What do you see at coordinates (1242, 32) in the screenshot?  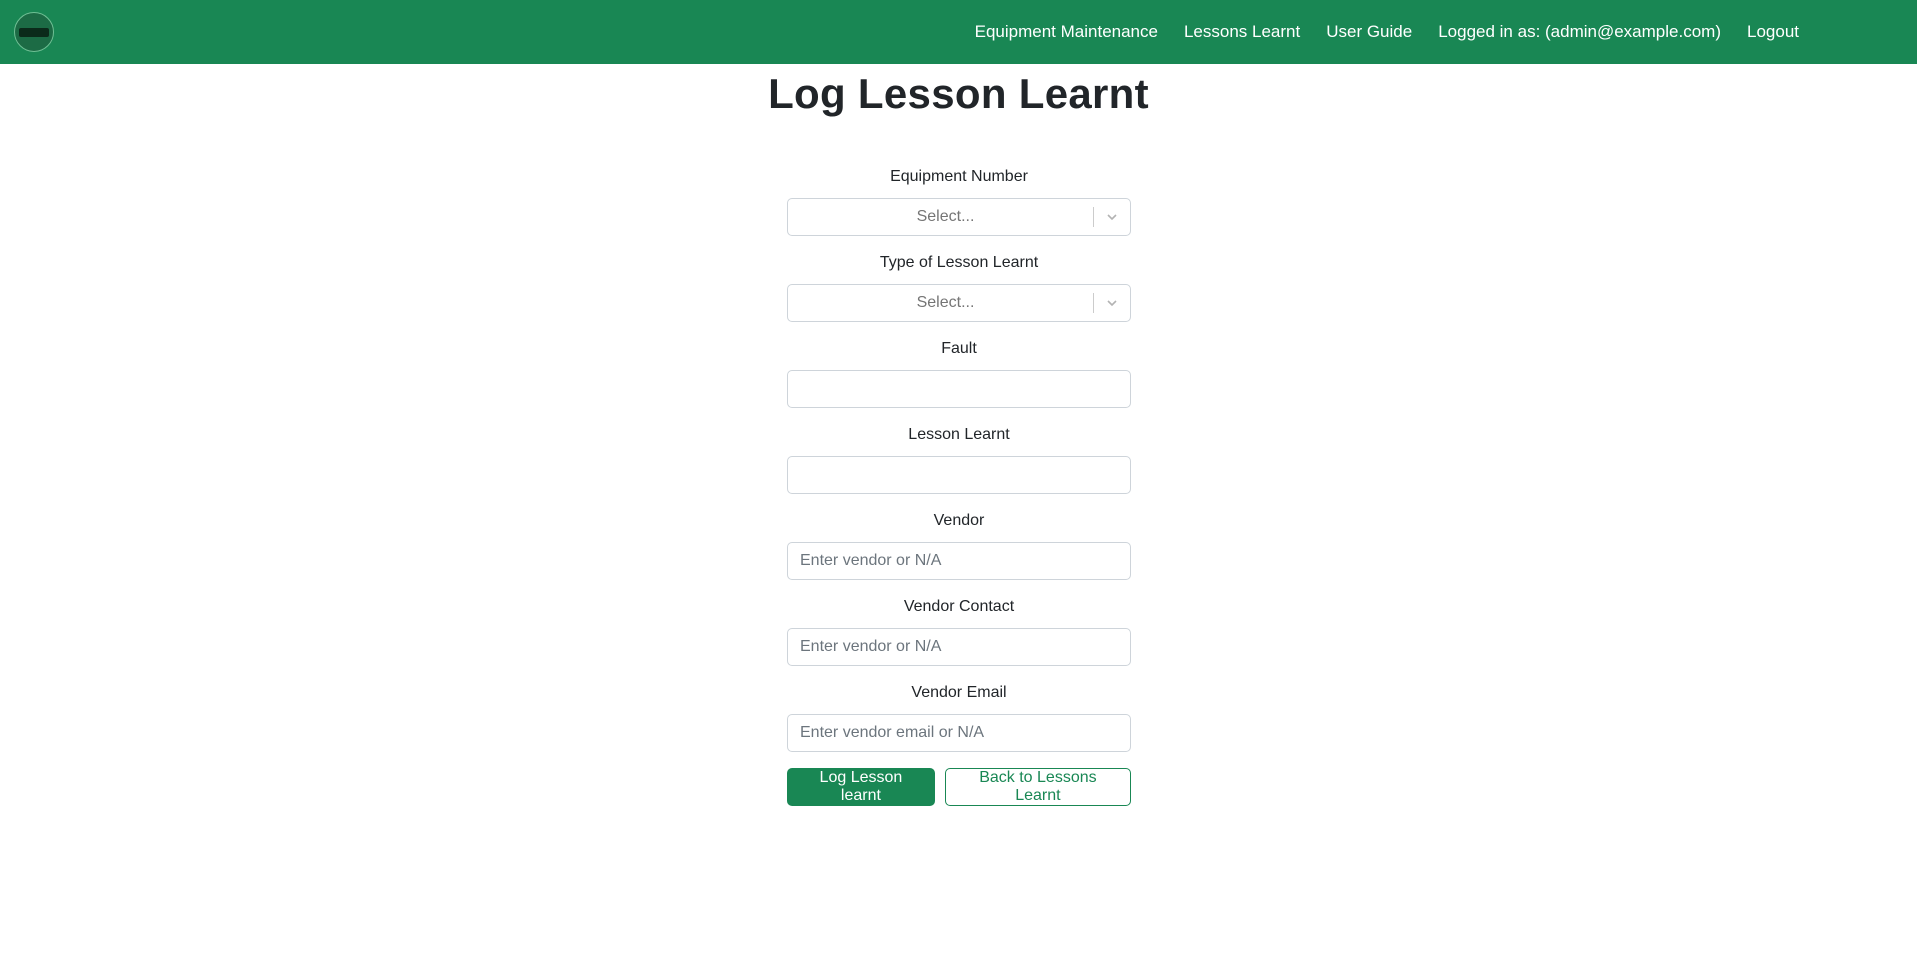 I see `nav-lessons-learnt: Lessons Learnt` at bounding box center [1242, 32].